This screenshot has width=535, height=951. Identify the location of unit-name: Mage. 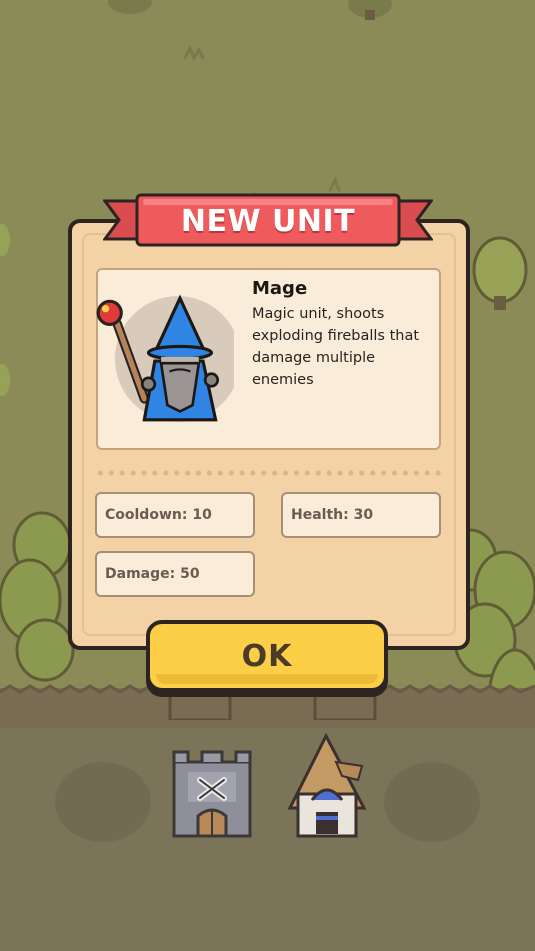
(280, 288).